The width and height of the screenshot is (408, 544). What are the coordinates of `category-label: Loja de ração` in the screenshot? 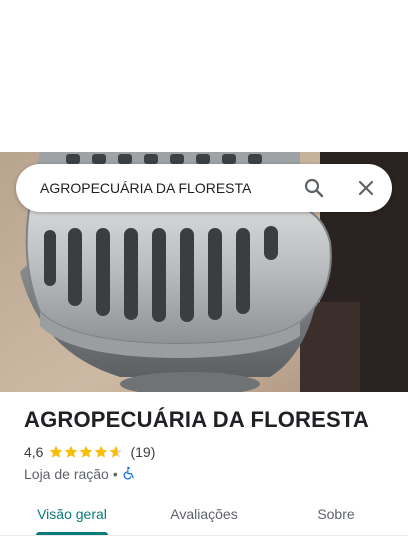 It's located at (66, 474).